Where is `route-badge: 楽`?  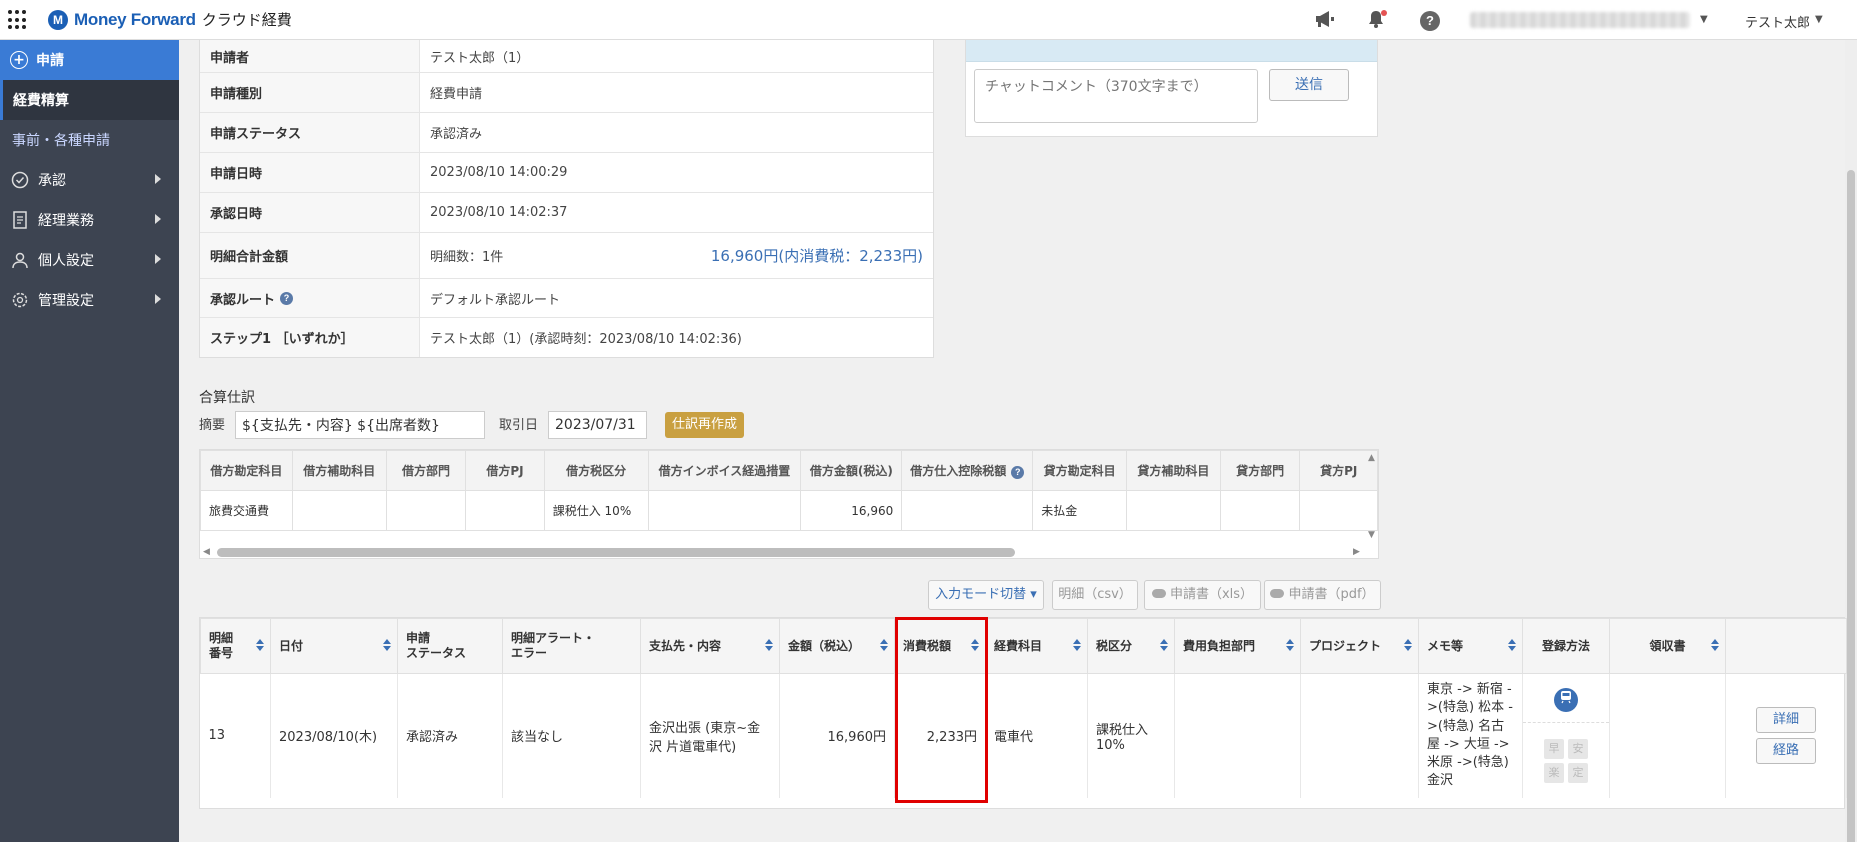
route-badge: 楽 is located at coordinates (1554, 773).